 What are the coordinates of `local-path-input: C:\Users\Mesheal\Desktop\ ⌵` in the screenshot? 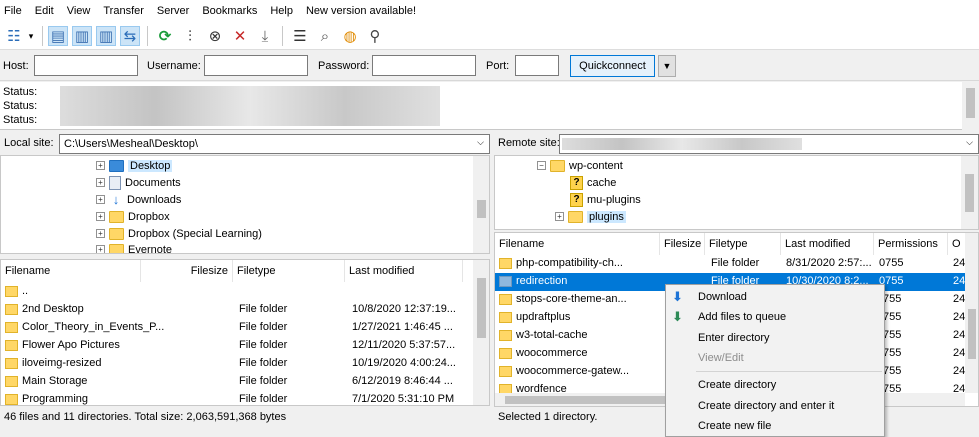 It's located at (274, 144).